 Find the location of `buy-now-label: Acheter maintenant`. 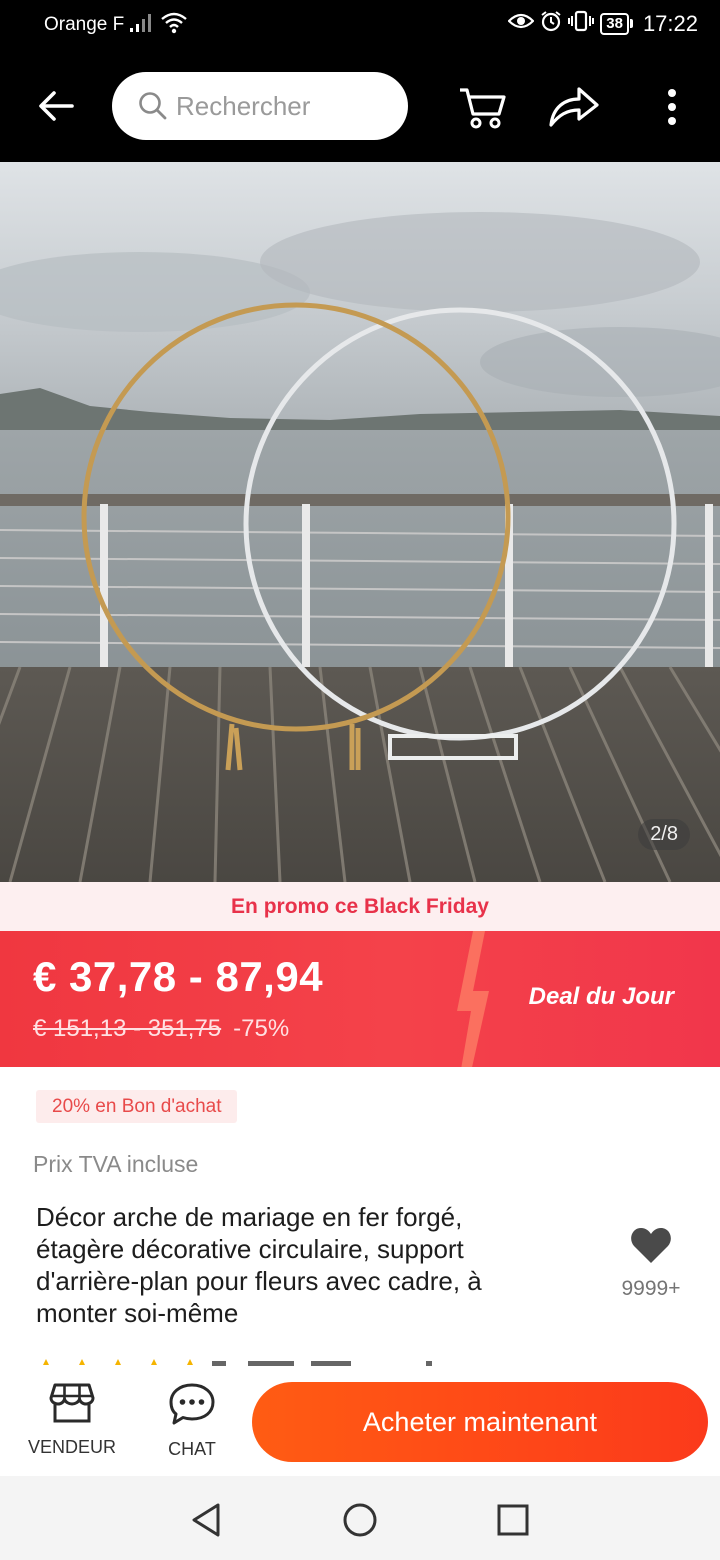

buy-now-label: Acheter maintenant is located at coordinates (480, 1421).